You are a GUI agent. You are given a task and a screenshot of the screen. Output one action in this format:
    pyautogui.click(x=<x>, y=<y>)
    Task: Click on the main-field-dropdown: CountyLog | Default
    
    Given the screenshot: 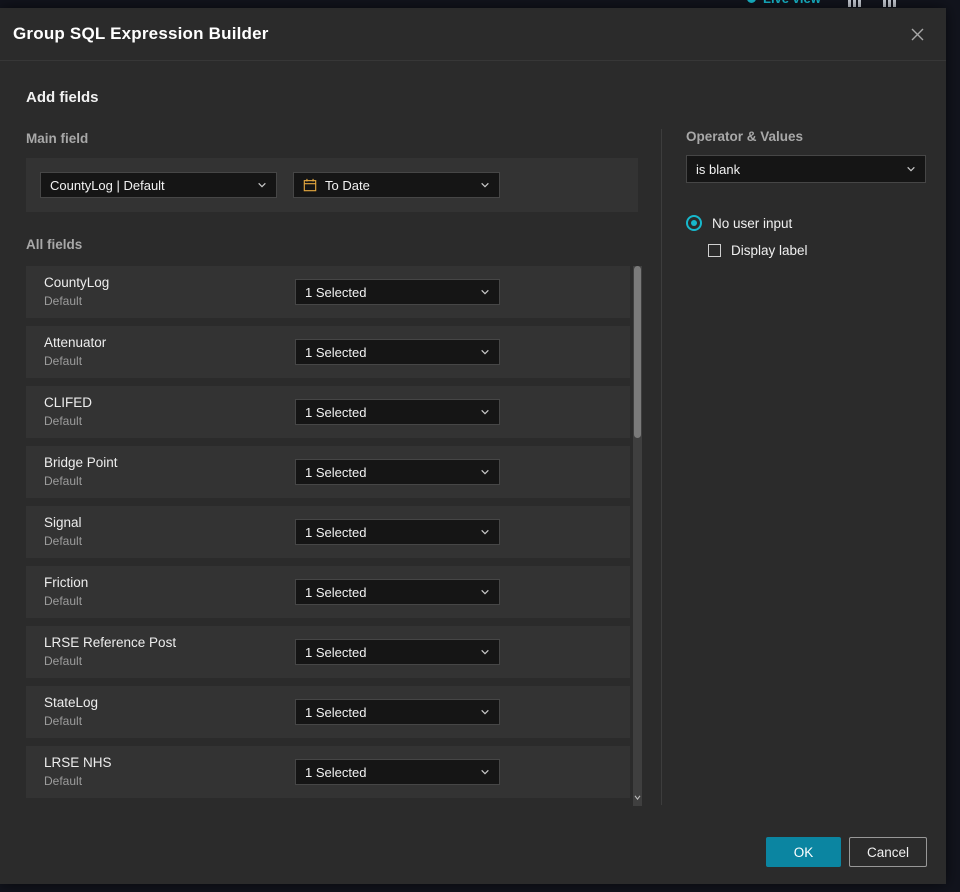 What is the action you would take?
    pyautogui.click(x=158, y=185)
    